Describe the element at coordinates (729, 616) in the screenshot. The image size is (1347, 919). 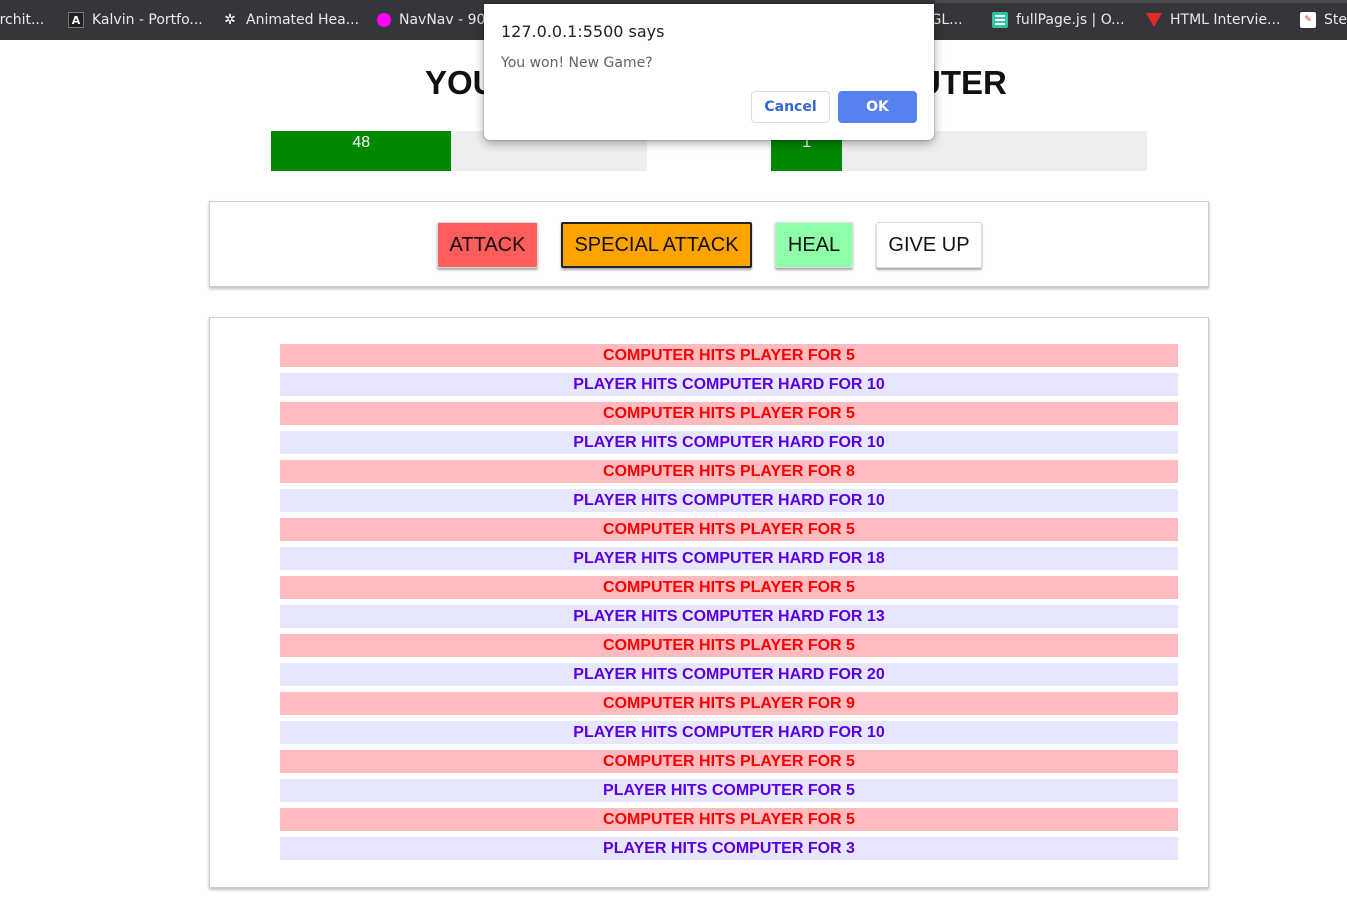
I see `log-entry: PLAYER HITS COMPUTER HARD FOR 13` at that location.